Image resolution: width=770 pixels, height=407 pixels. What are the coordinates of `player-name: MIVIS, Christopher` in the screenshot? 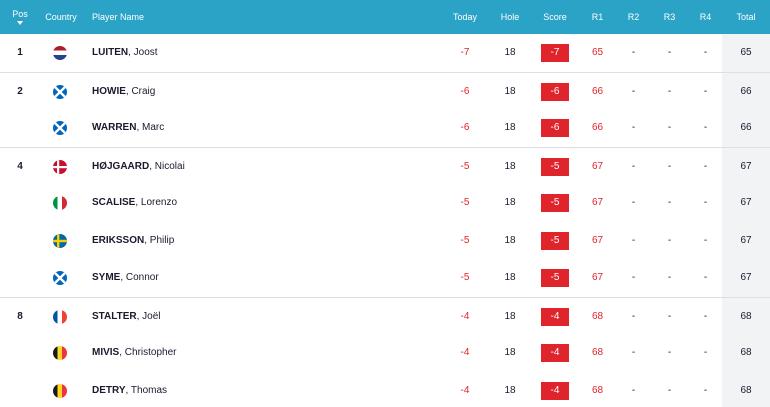 It's located at (242, 353).